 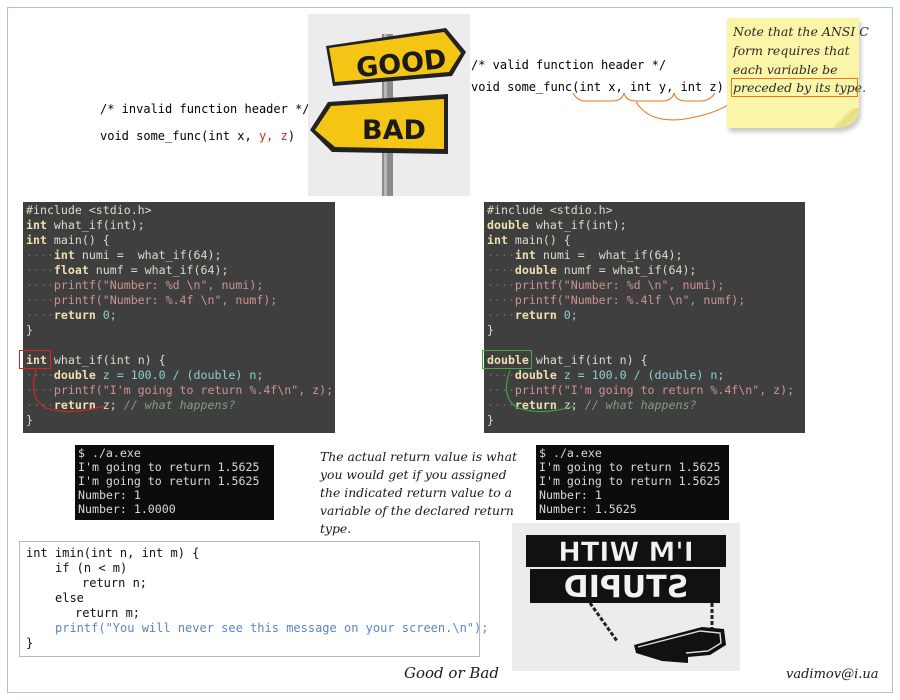 What do you see at coordinates (616, 300) in the screenshot?
I see `code-line: ····printf("Number: %.4lf \n", numf);` at bounding box center [616, 300].